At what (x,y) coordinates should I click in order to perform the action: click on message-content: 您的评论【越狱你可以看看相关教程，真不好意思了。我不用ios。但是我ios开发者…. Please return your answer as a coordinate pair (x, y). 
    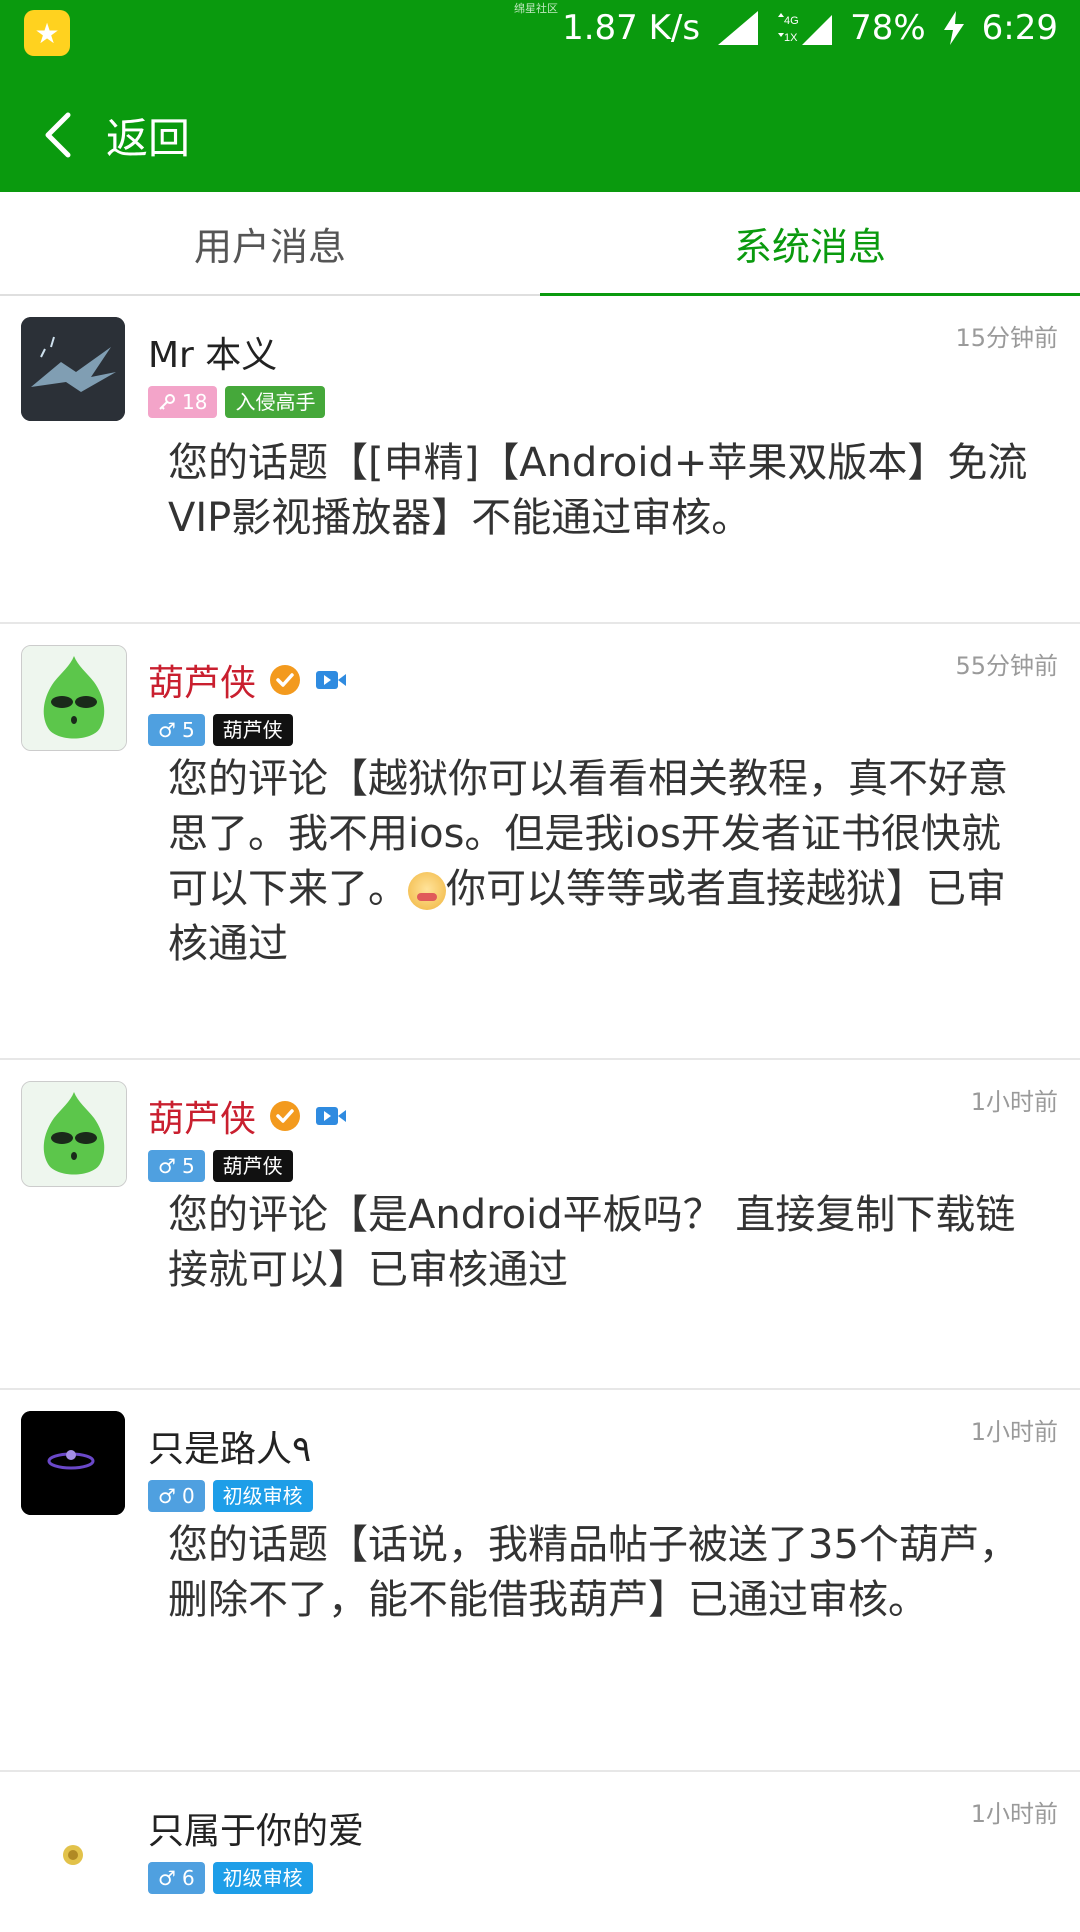
    Looking at the image, I should click on (588, 861).